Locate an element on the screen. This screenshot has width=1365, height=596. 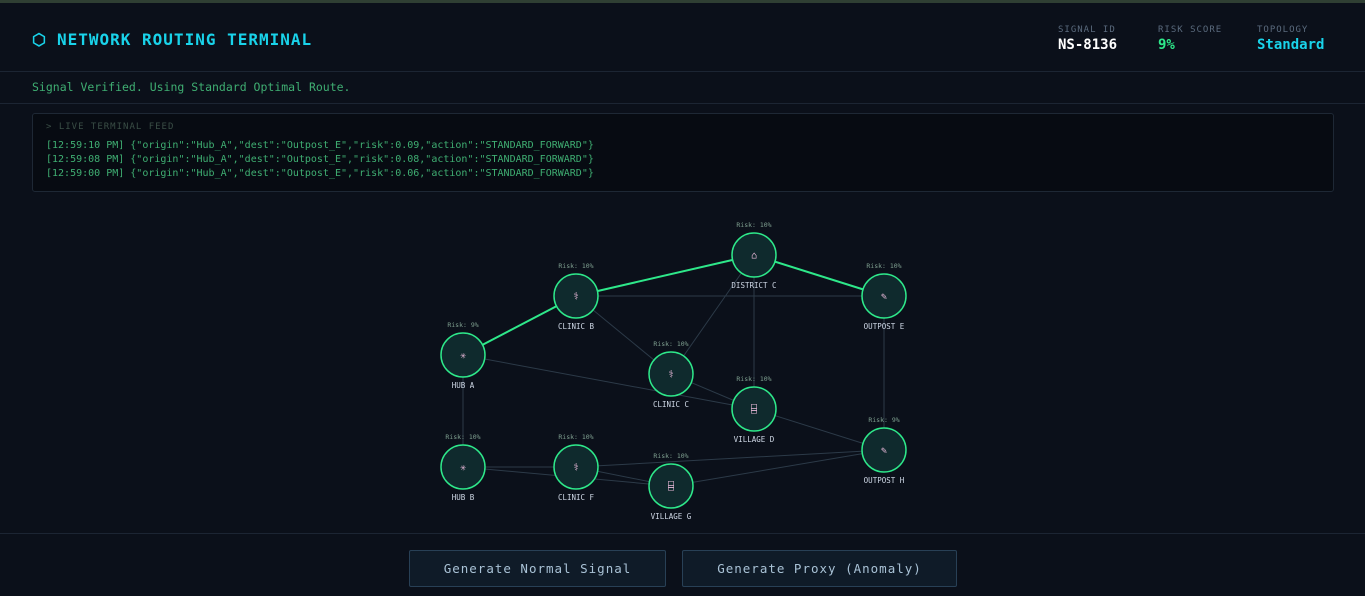
generate-normal-signal-button: Generate Normal Signal is located at coordinates (537, 568).